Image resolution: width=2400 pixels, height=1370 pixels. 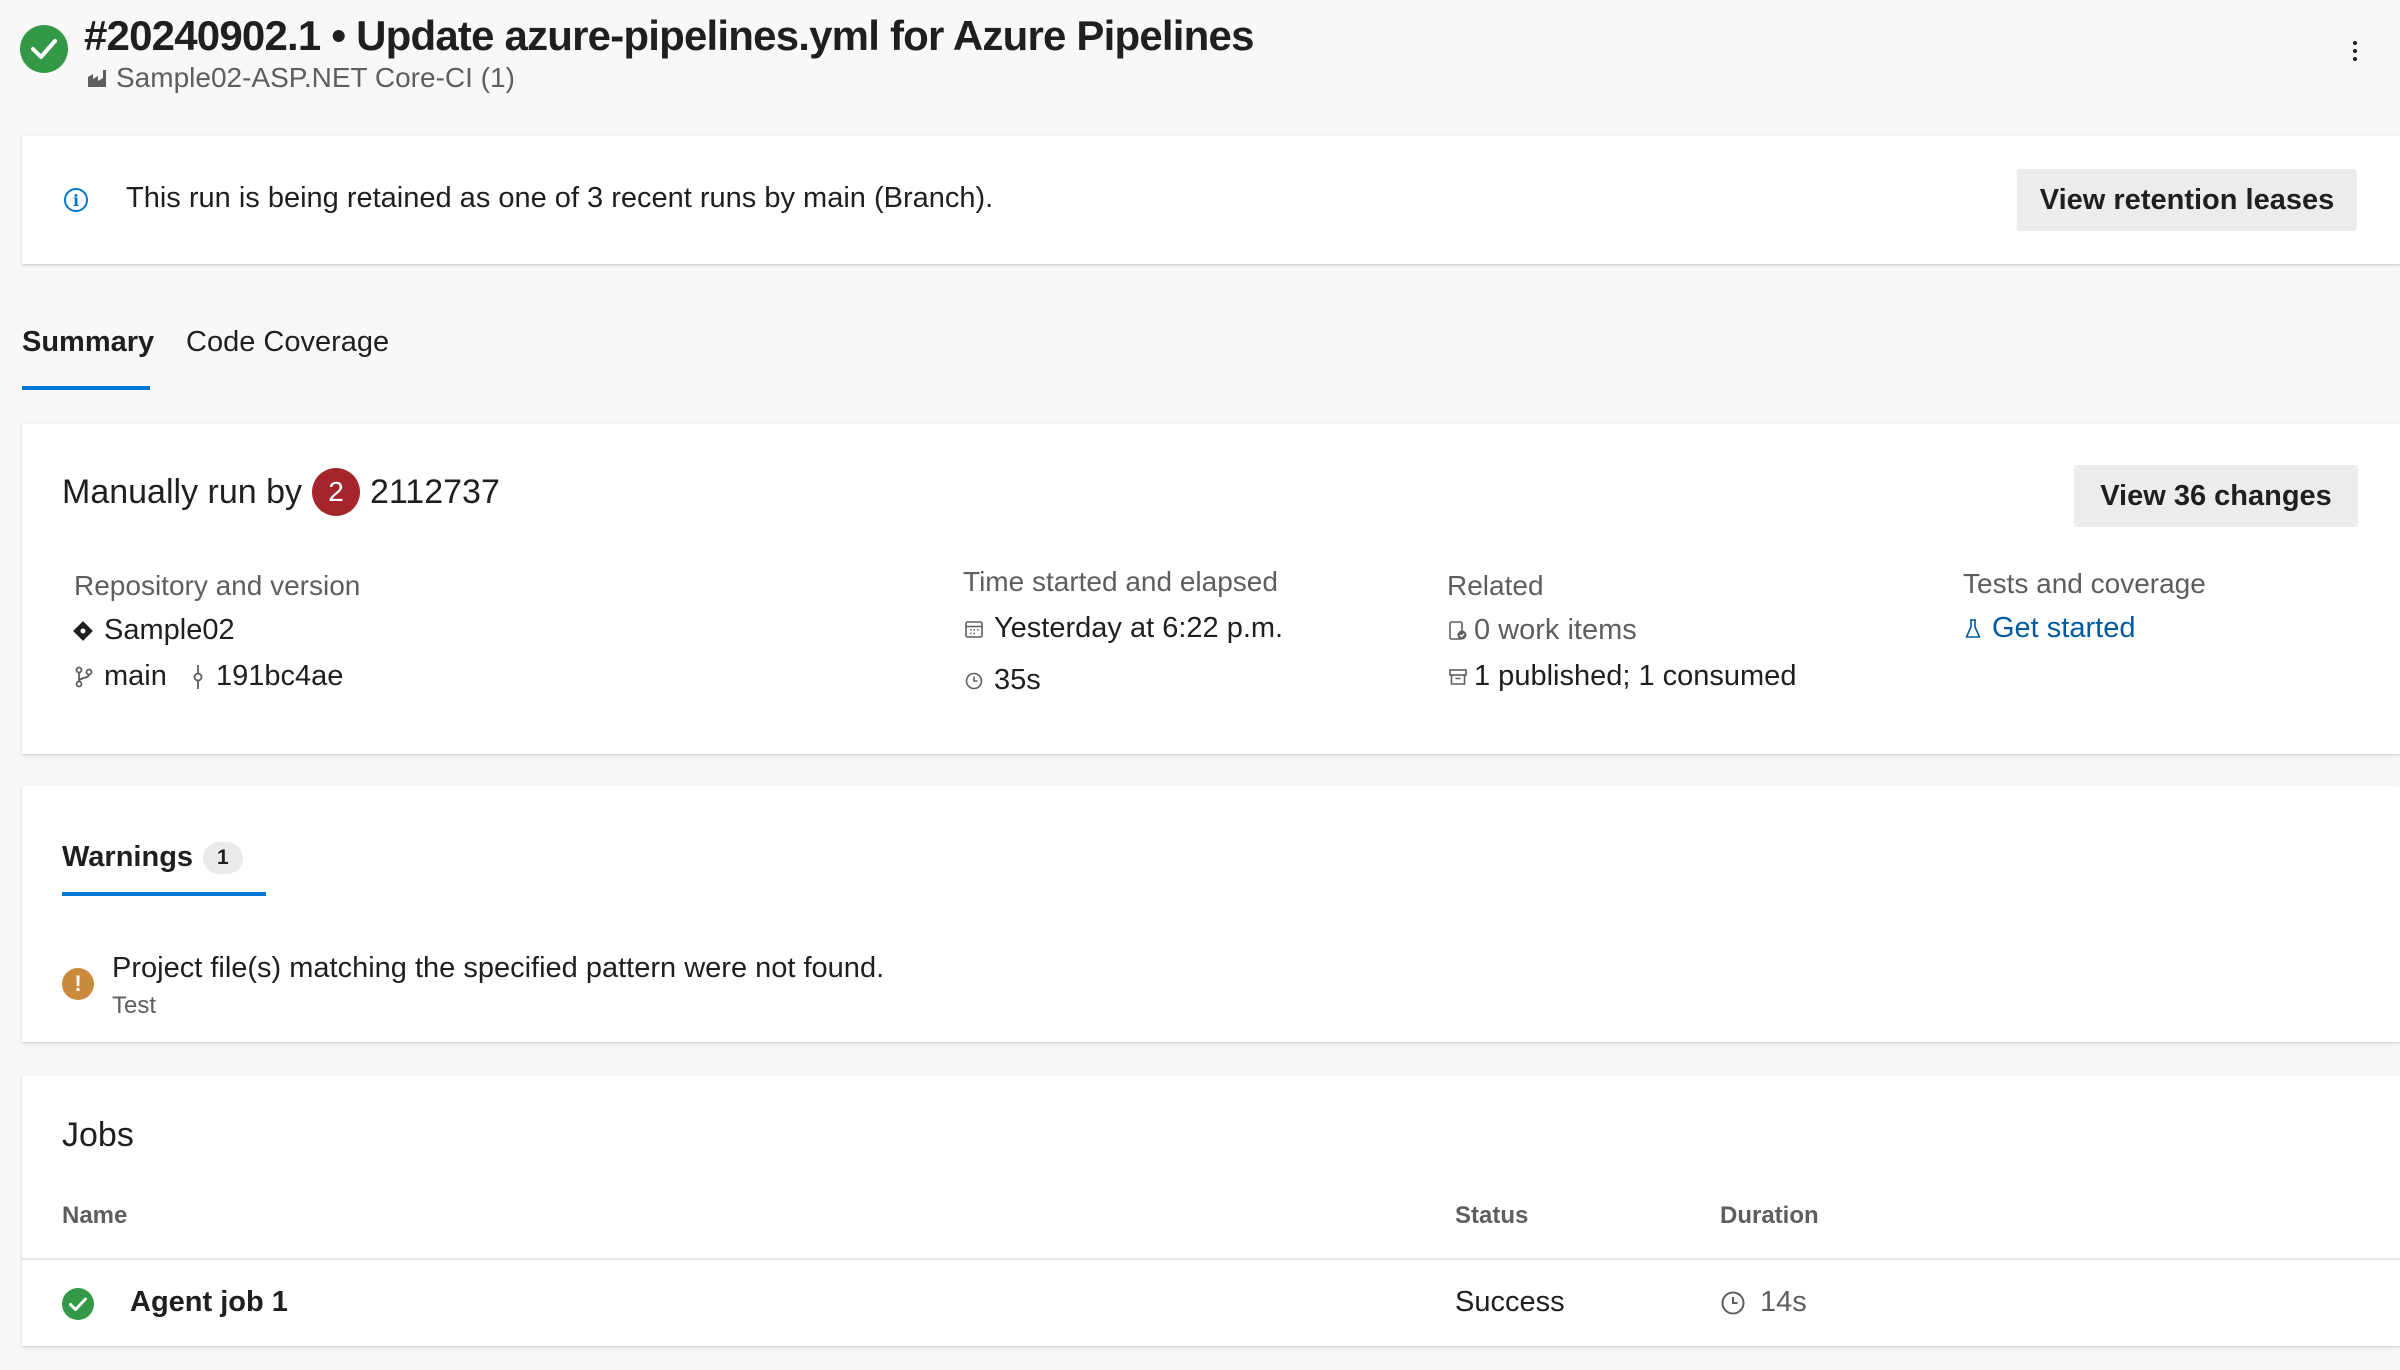 I want to click on commit-hash: 191bc4ae, so click(x=280, y=676).